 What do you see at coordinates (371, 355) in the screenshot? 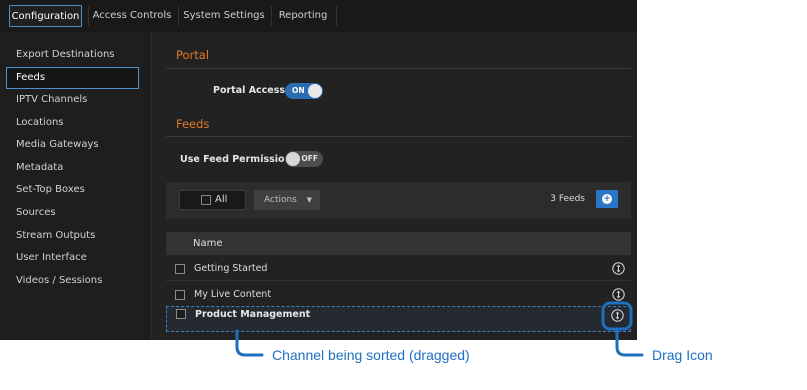
I see `callout-dragged-label: Channel being sorted (dragged)` at bounding box center [371, 355].